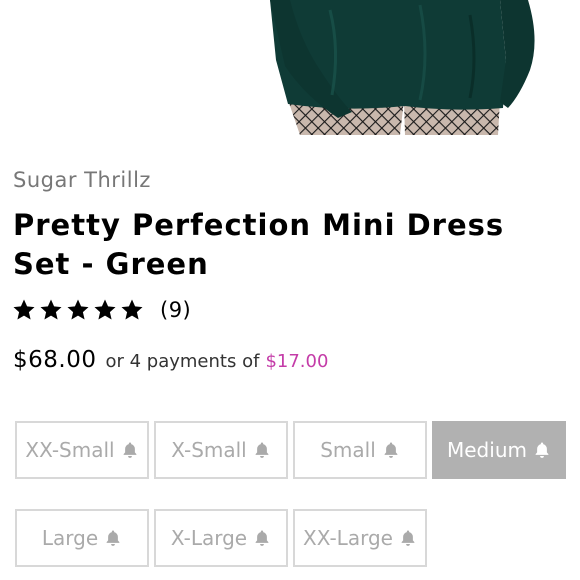  What do you see at coordinates (182, 361) in the screenshot?
I see `installment-text: or 4 payments of` at bounding box center [182, 361].